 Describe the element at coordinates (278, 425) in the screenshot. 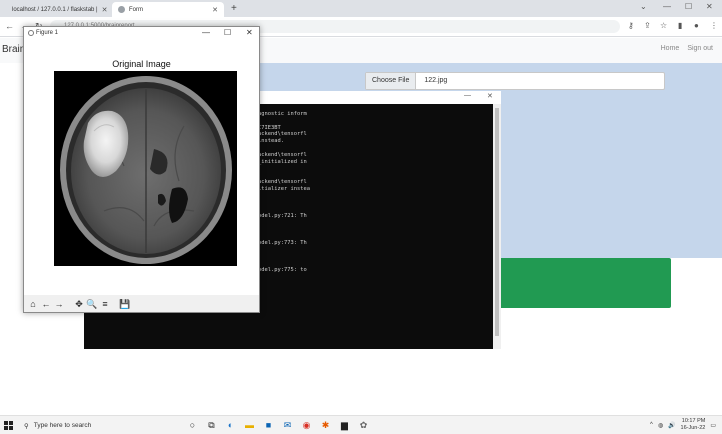

I see `taskbar-apps: ○ ⧉ ◐ ▬ ■ ✉ ◉ ✱ ▆ ✿` at that location.